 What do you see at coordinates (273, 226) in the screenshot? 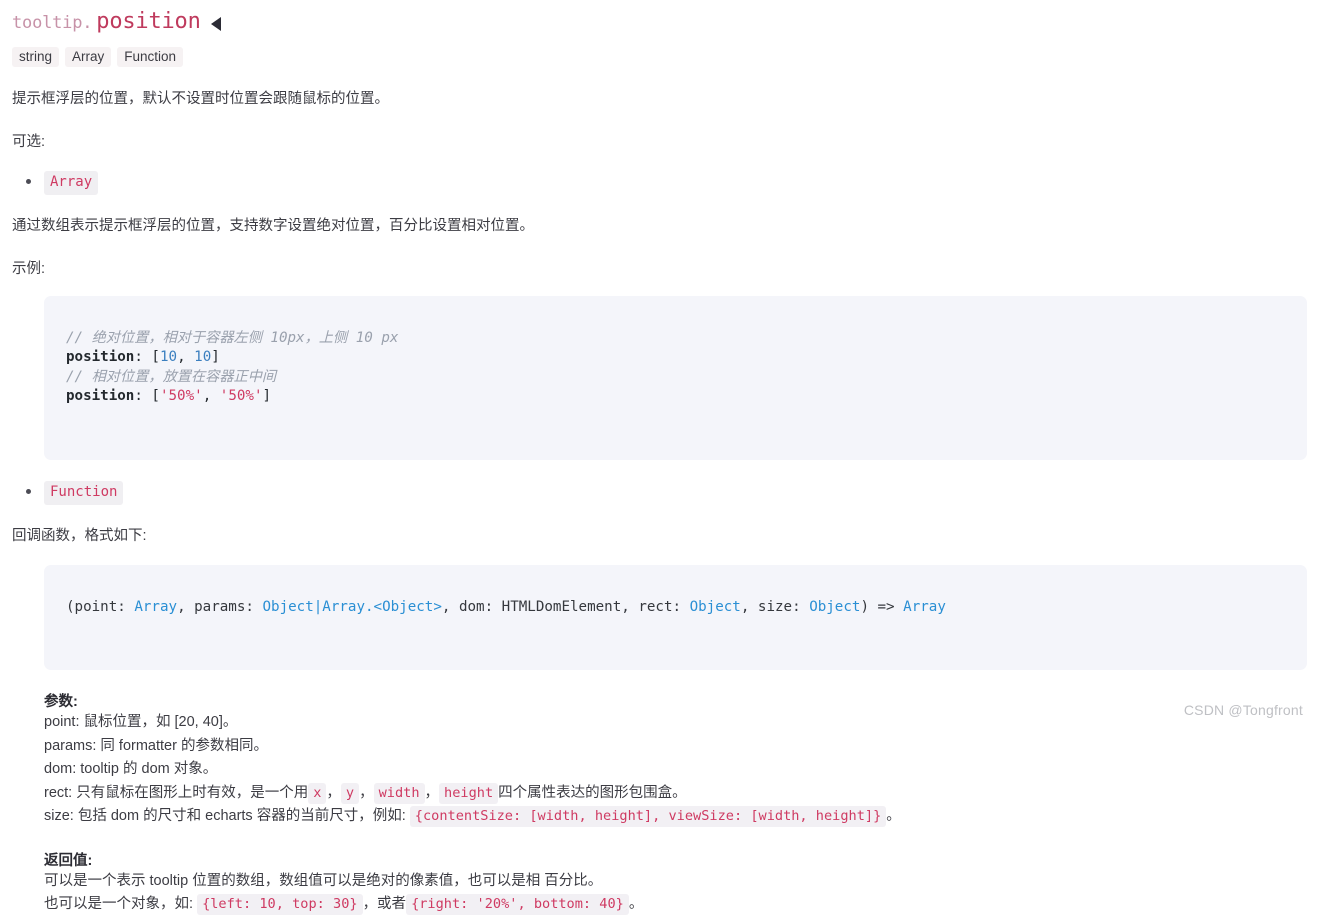
I see `option-array-description: 通过数组表示提示框浮层的位置，支持数字设置绝对位置，百分比设置相对位置。` at bounding box center [273, 226].